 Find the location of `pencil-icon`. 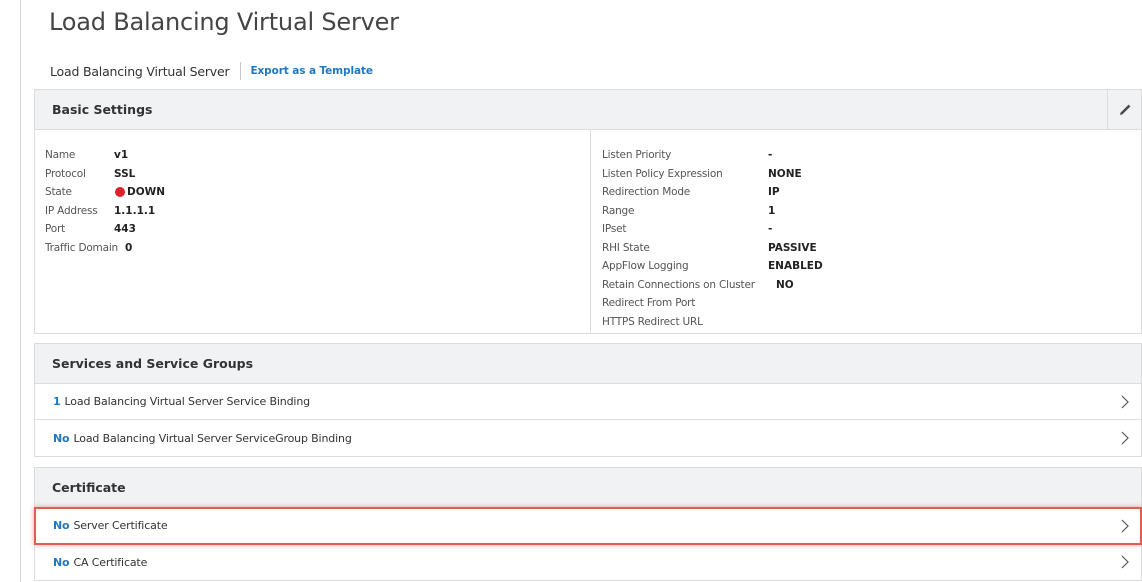

pencil-icon is located at coordinates (1124, 109).